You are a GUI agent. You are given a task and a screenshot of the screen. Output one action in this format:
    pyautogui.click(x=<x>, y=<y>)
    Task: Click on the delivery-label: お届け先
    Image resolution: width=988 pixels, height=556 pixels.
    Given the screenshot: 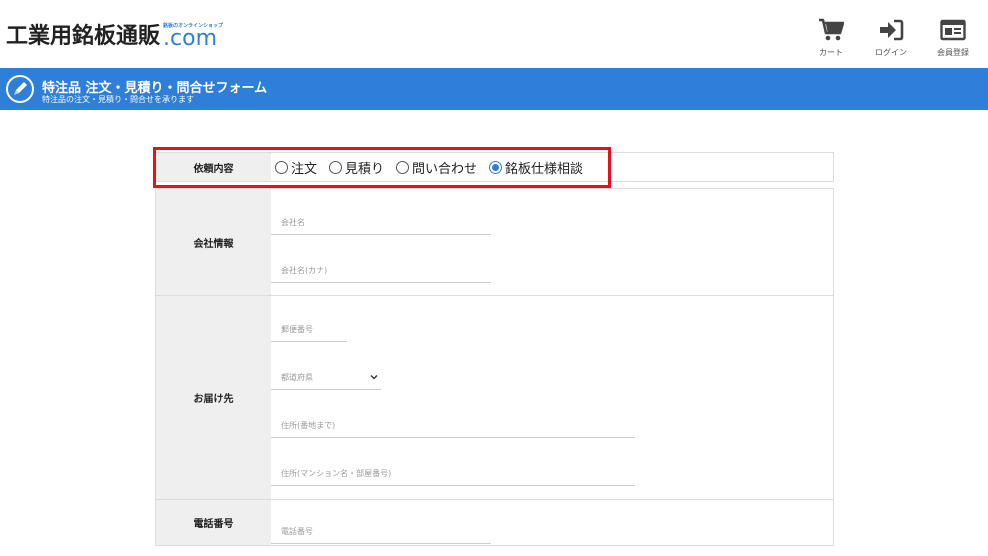 What is the action you would take?
    pyautogui.click(x=213, y=397)
    